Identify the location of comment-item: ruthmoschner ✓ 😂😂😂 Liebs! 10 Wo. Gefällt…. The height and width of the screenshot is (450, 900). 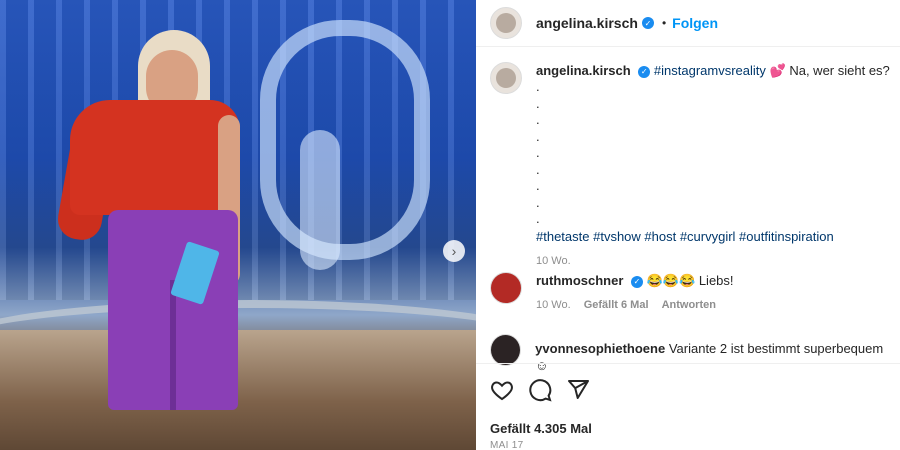
(690, 293).